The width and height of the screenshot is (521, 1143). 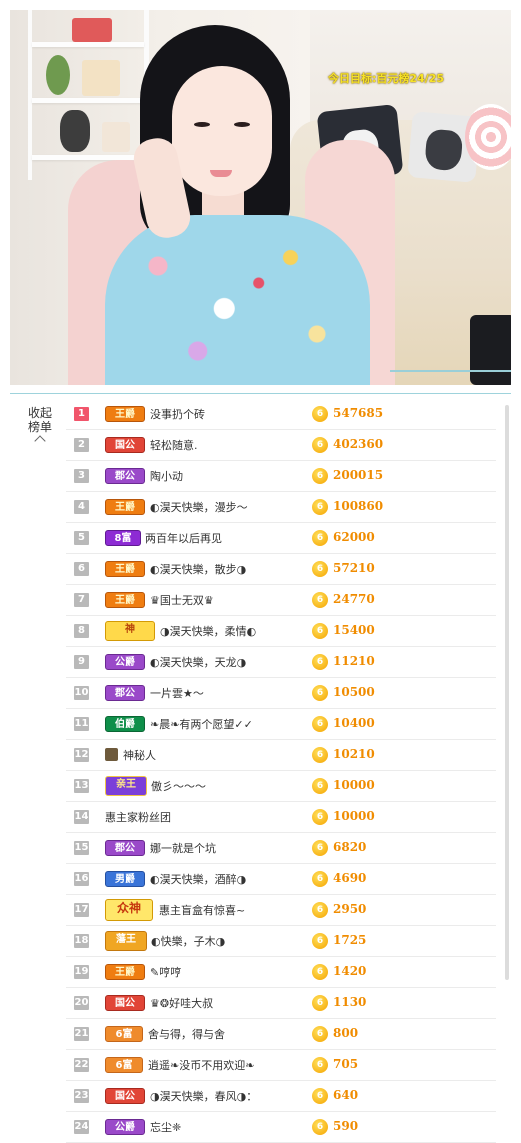 What do you see at coordinates (350, 971) in the screenshot?
I see `contribution-score: 1420` at bounding box center [350, 971].